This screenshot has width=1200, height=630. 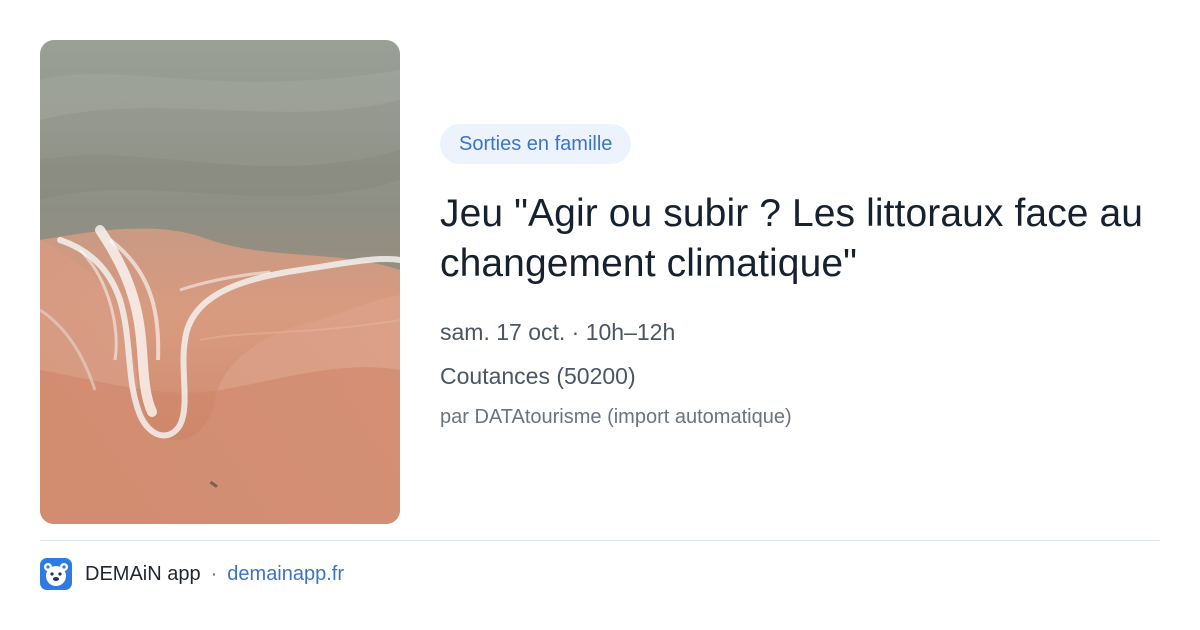 I want to click on event-date-time: sam. 17 oct. · 10h–12h, so click(x=558, y=332).